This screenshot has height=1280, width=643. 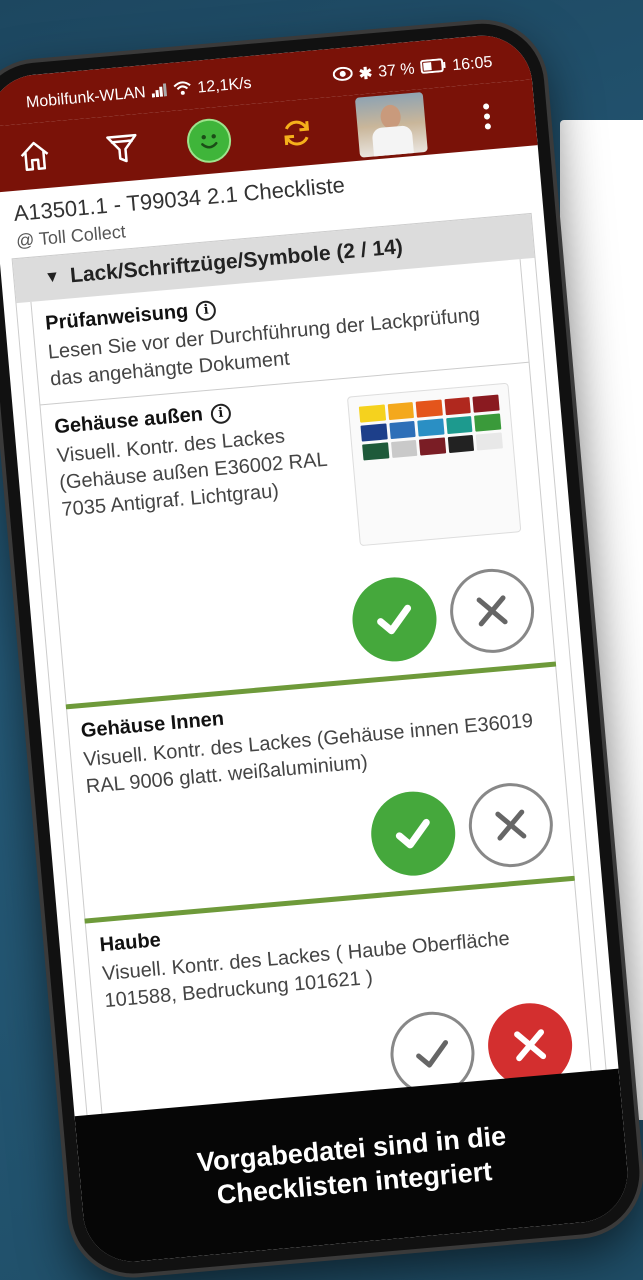 I want to click on signal-icon, so click(x=160, y=92).